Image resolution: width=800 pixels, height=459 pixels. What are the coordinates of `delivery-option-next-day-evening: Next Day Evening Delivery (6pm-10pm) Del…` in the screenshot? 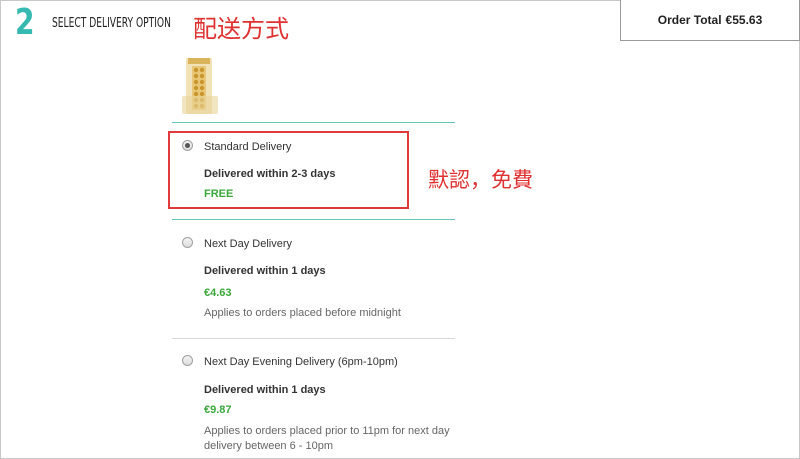 It's located at (313, 402).